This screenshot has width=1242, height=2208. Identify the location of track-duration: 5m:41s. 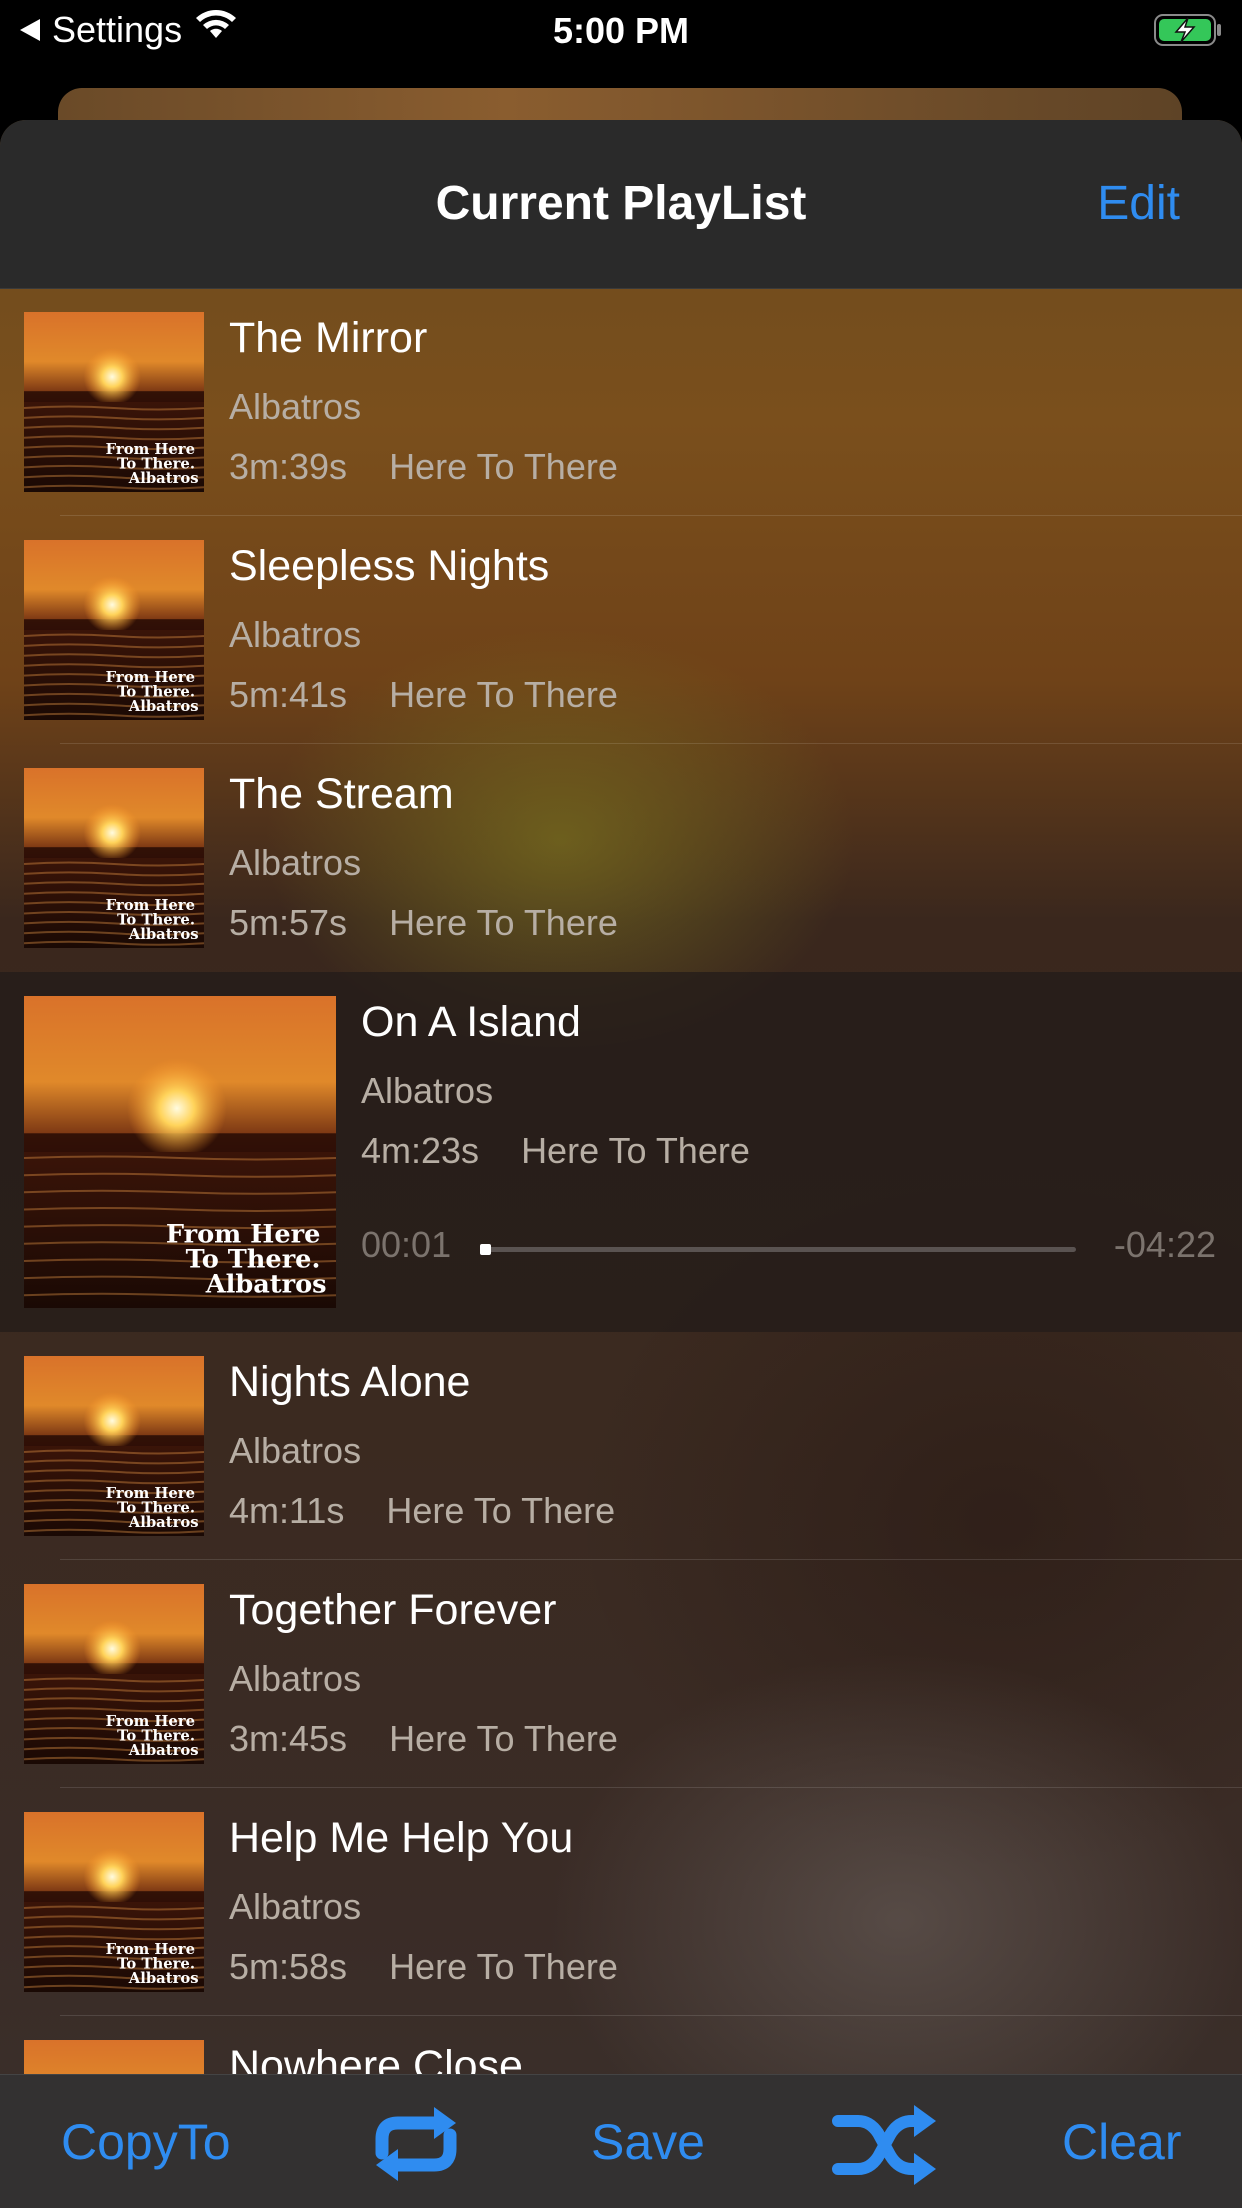
(288, 694).